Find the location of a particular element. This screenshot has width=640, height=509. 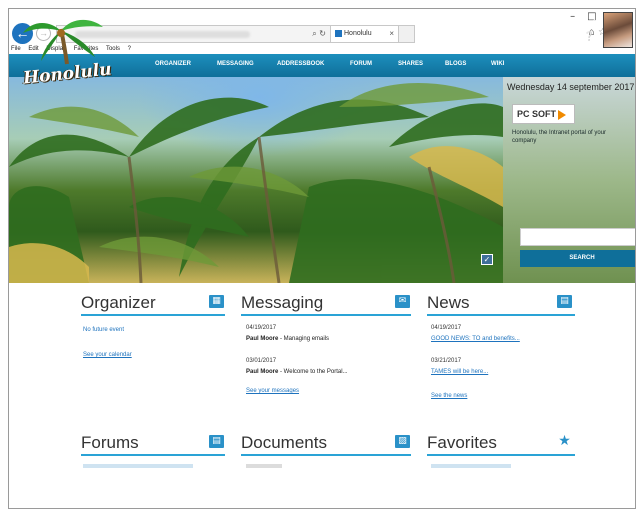

news-date: 04/19/2017 is located at coordinates (446, 328).